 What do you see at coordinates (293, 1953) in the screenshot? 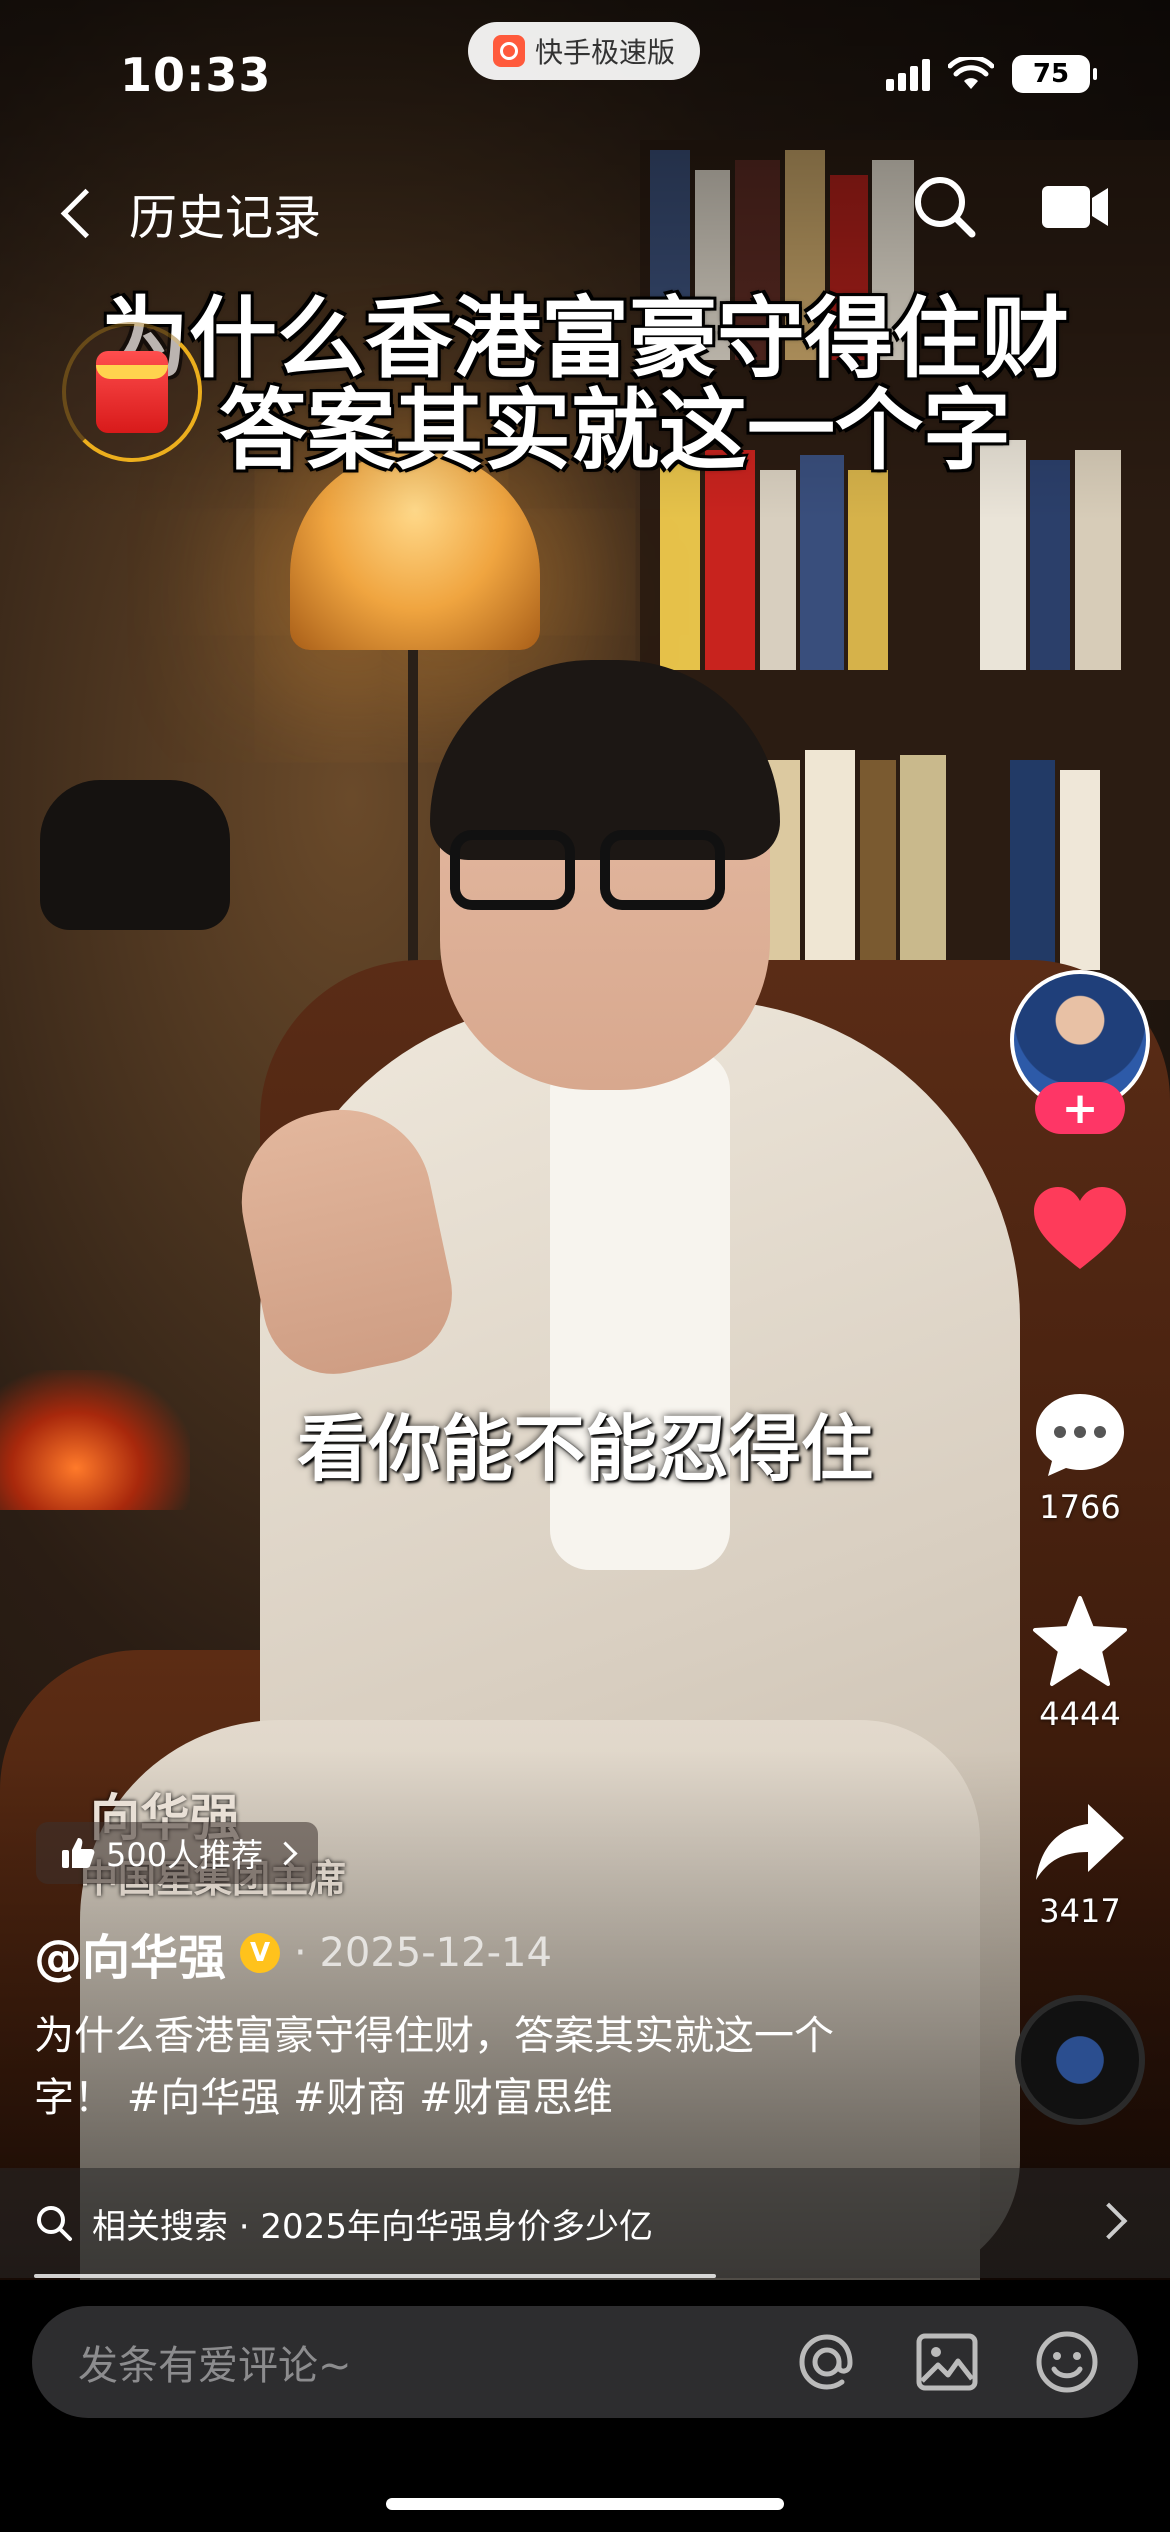
I see `author-row: @向华强 V · 2025-12-14` at bounding box center [293, 1953].